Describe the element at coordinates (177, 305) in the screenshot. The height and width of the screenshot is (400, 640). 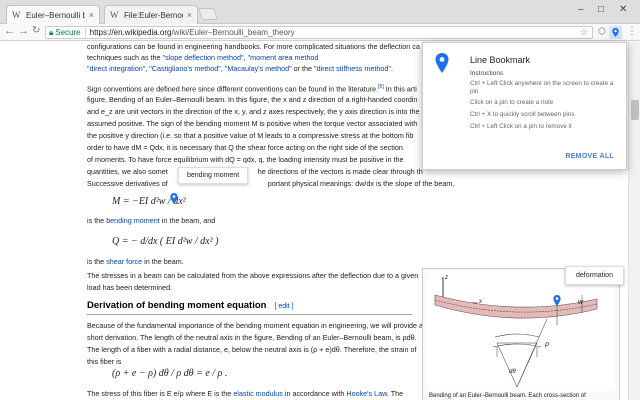
I see `heading-text: Derivation of bending moment equation` at that location.